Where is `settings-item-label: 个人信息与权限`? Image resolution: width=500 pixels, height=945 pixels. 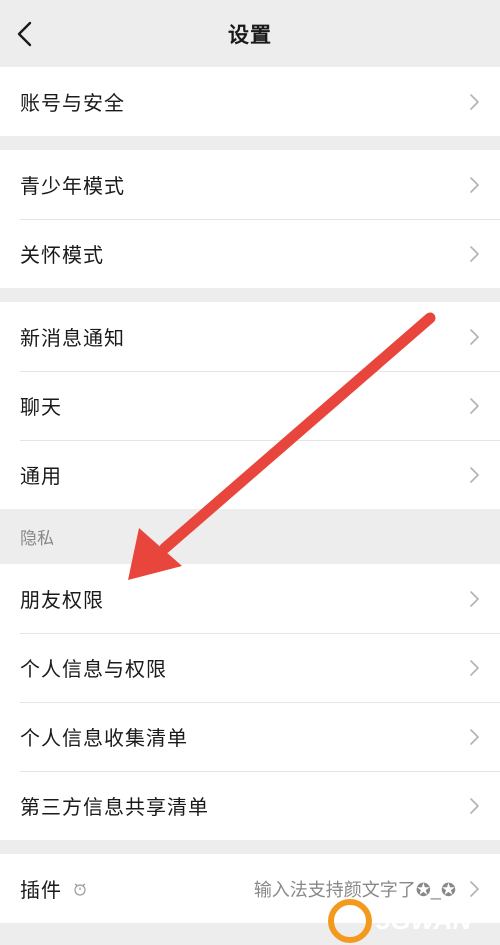
settings-item-label: 个人信息与权限 is located at coordinates (93, 670).